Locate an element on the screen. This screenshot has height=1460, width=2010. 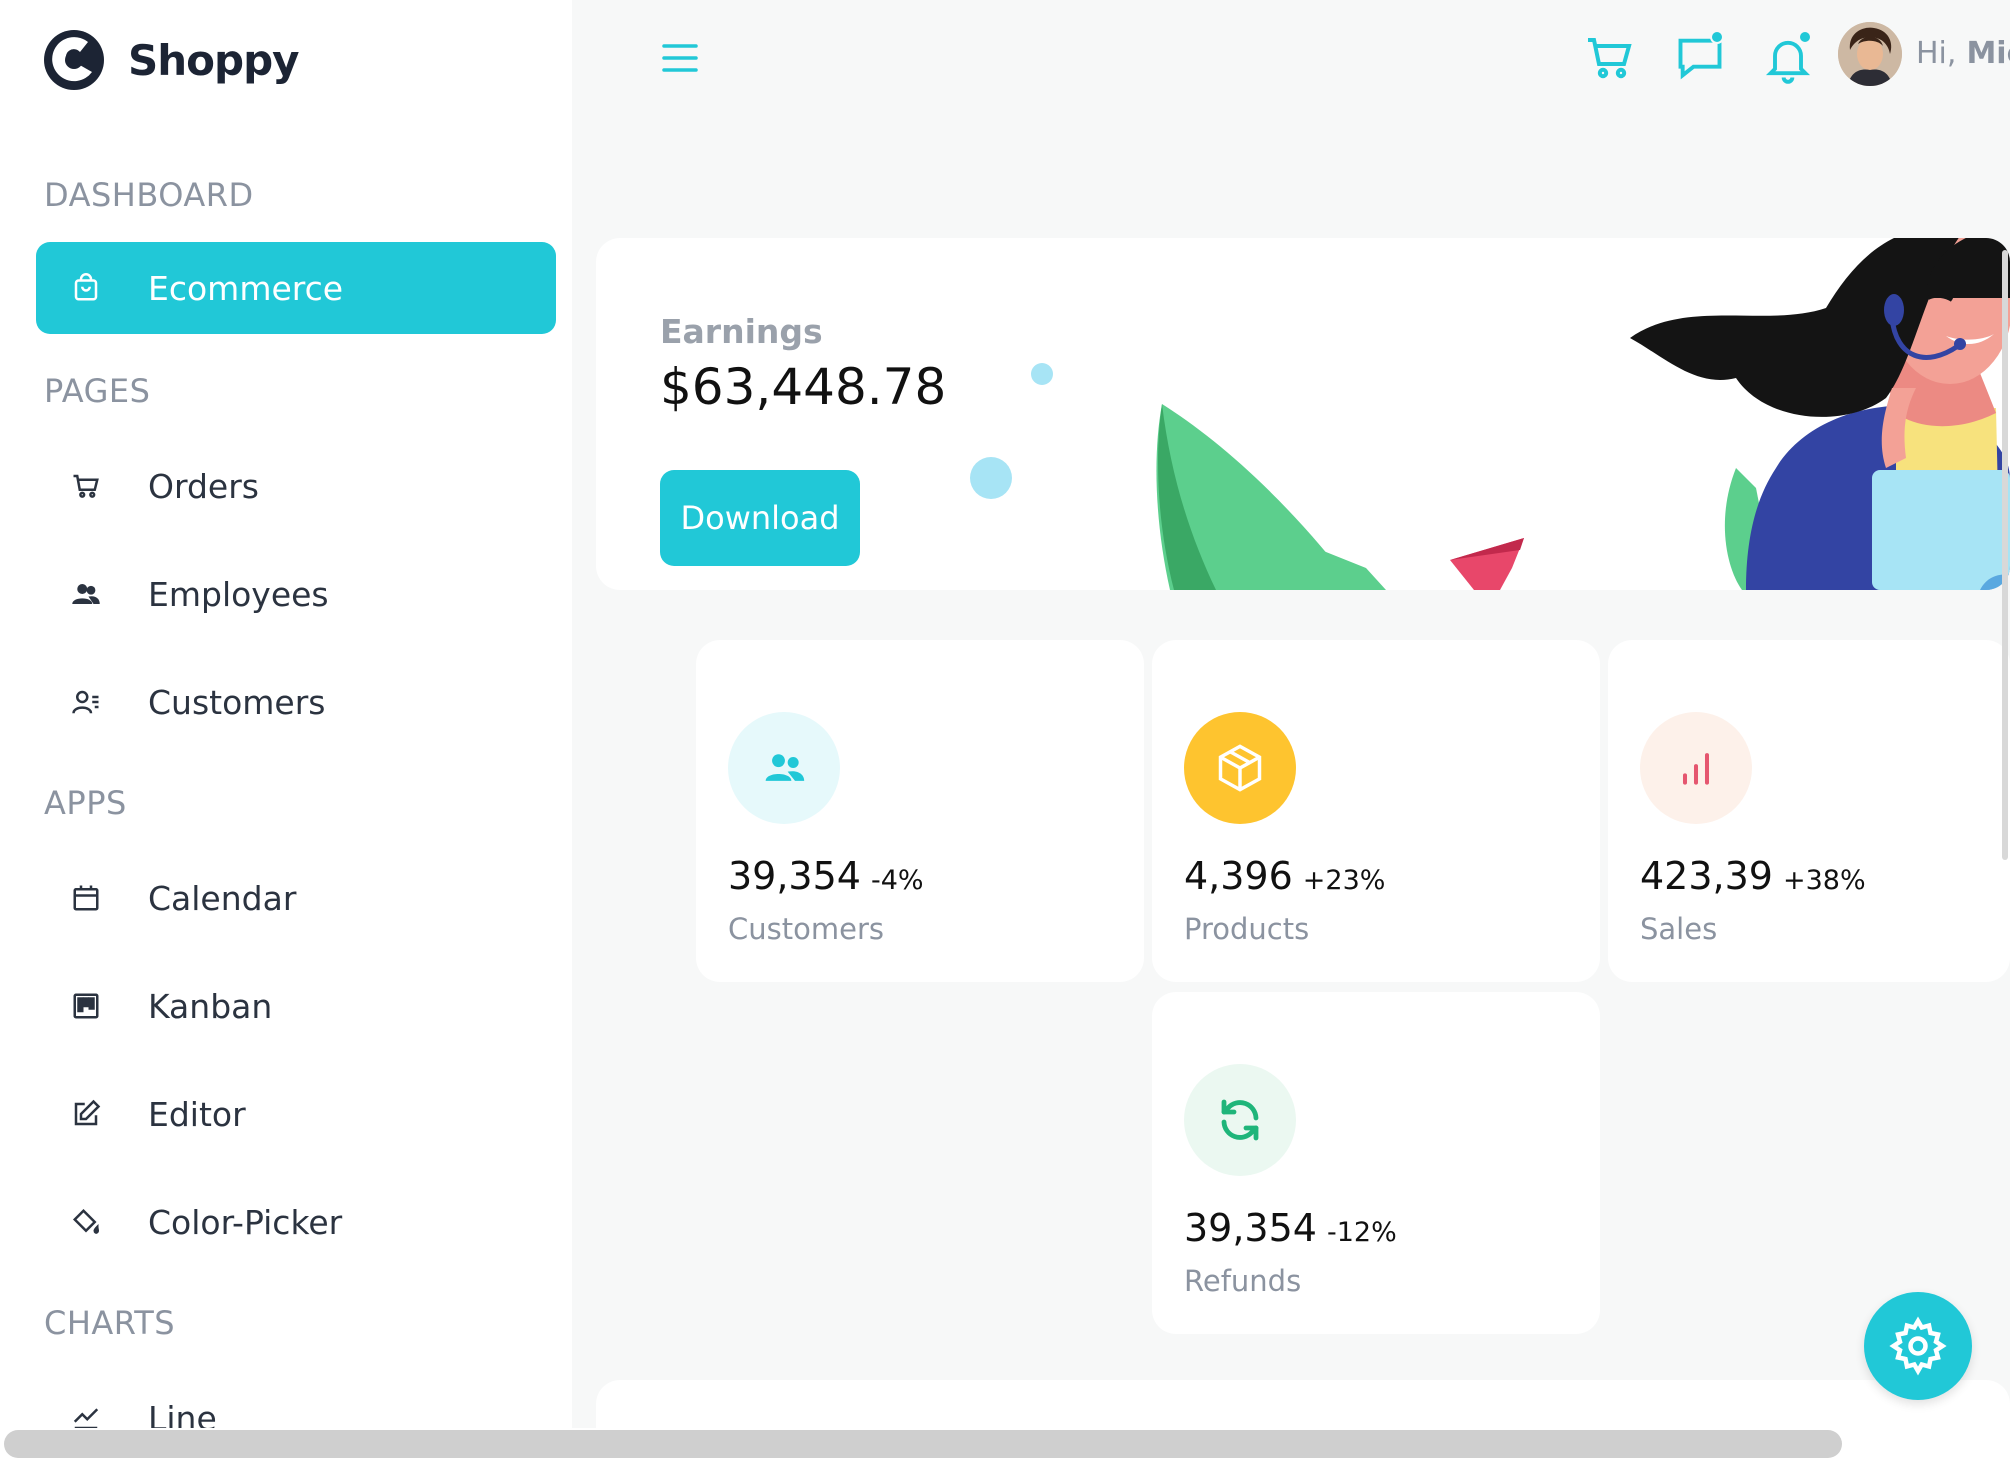
stat-label: Customers is located at coordinates (806, 929).